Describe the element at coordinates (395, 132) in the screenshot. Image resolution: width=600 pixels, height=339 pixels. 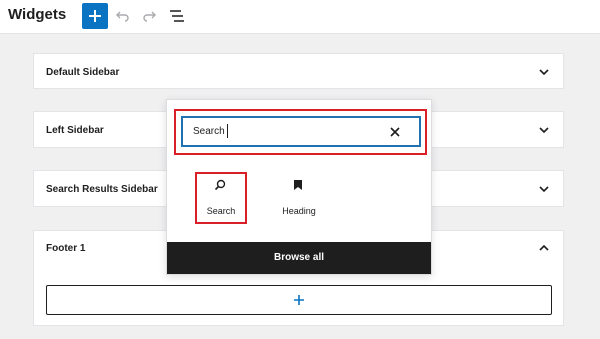
I see `close-icon` at that location.